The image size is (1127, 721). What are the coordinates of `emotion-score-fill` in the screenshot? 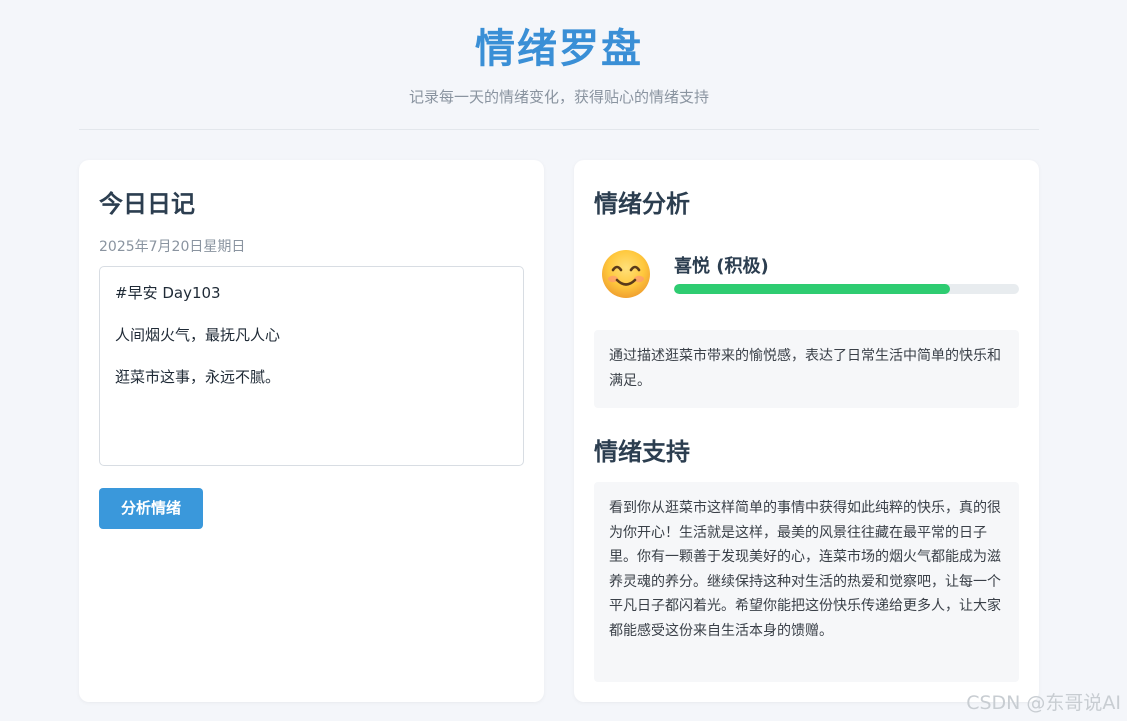 It's located at (812, 289).